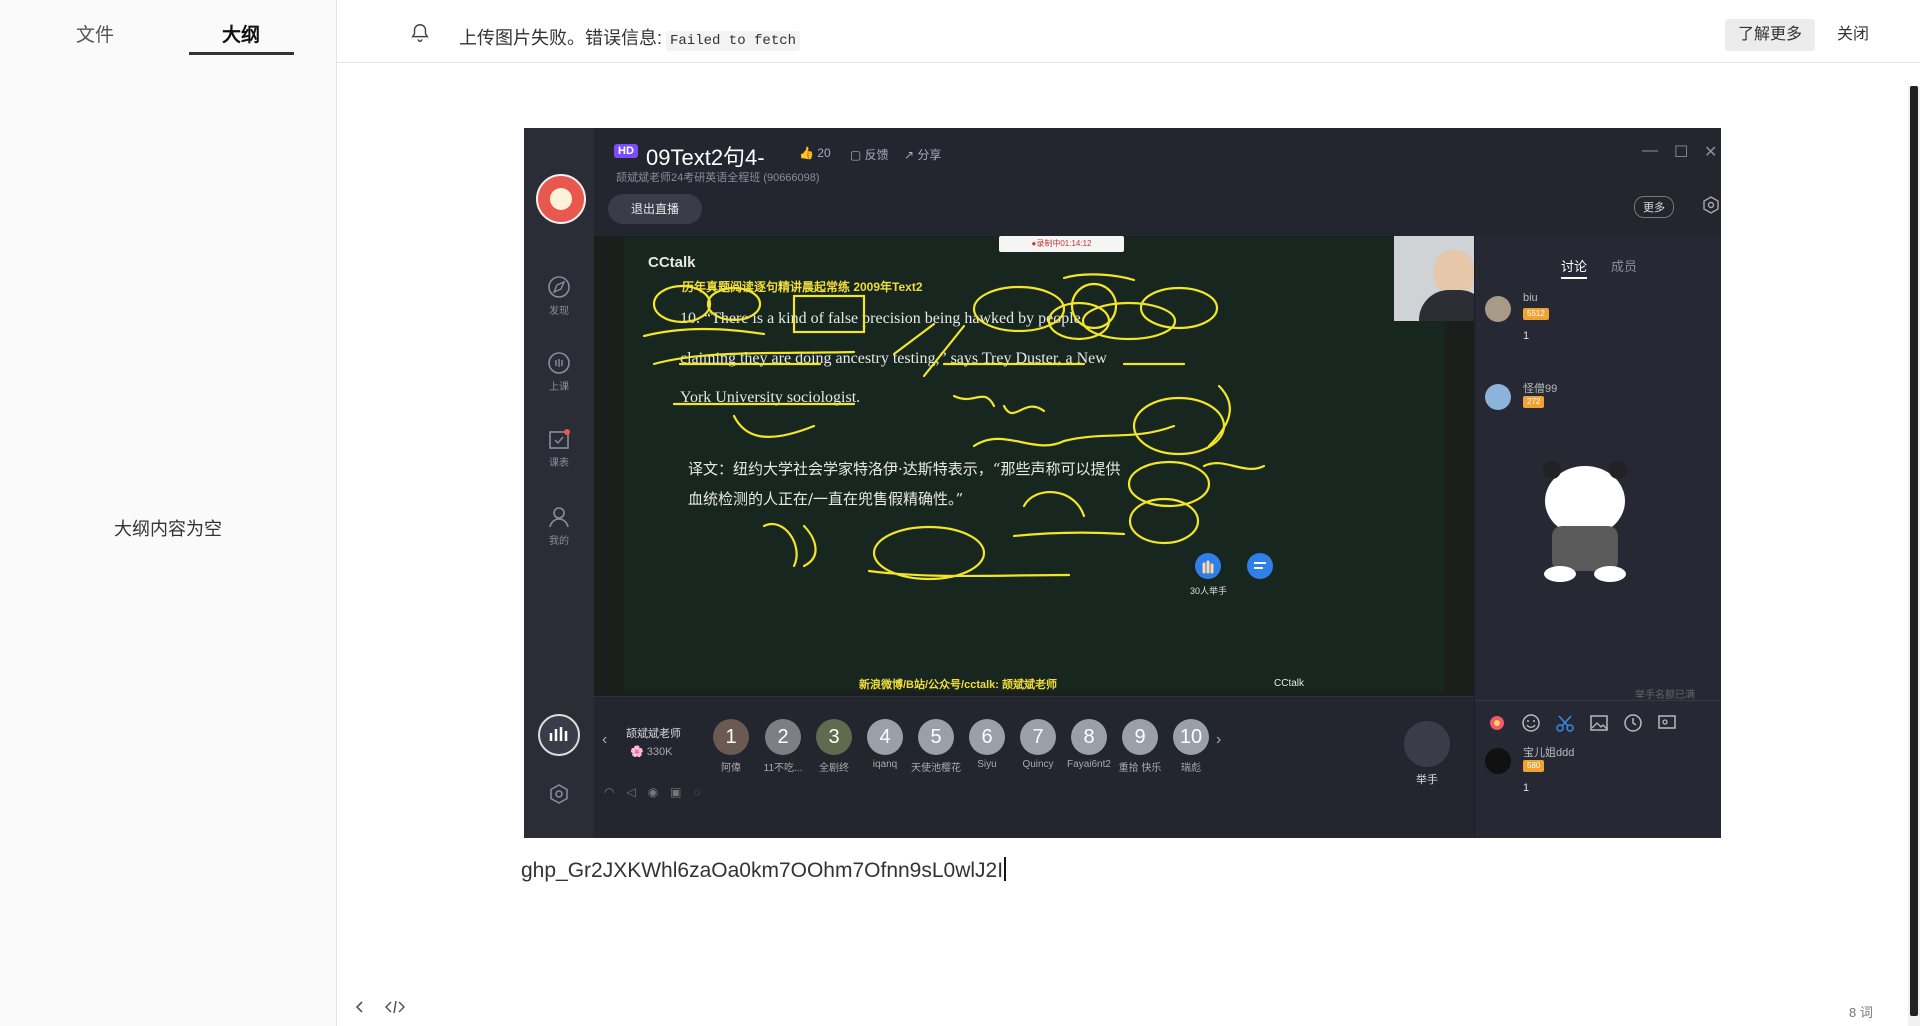 The width and height of the screenshot is (1920, 1026). Describe the element at coordinates (936, 737) in the screenshot. I see `seat-number: 5` at that location.